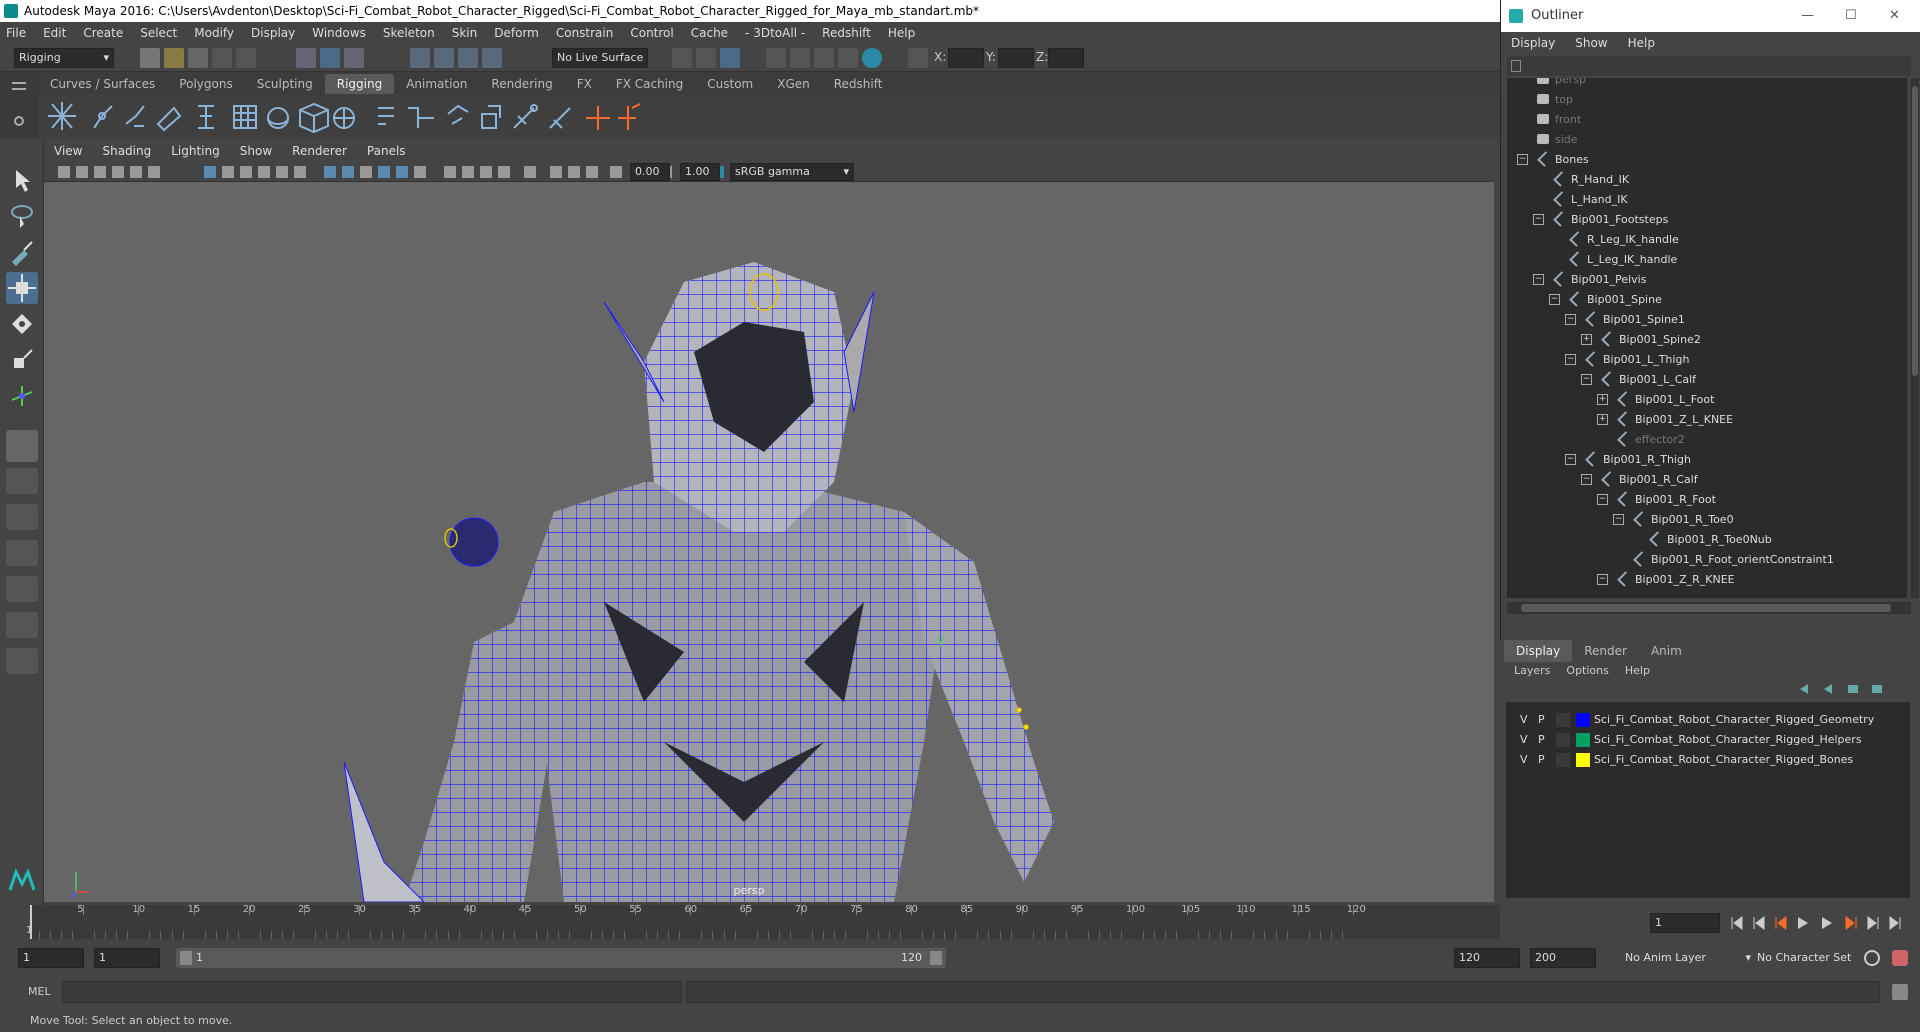  What do you see at coordinates (22, 661) in the screenshot?
I see `custom-layout-icon` at bounding box center [22, 661].